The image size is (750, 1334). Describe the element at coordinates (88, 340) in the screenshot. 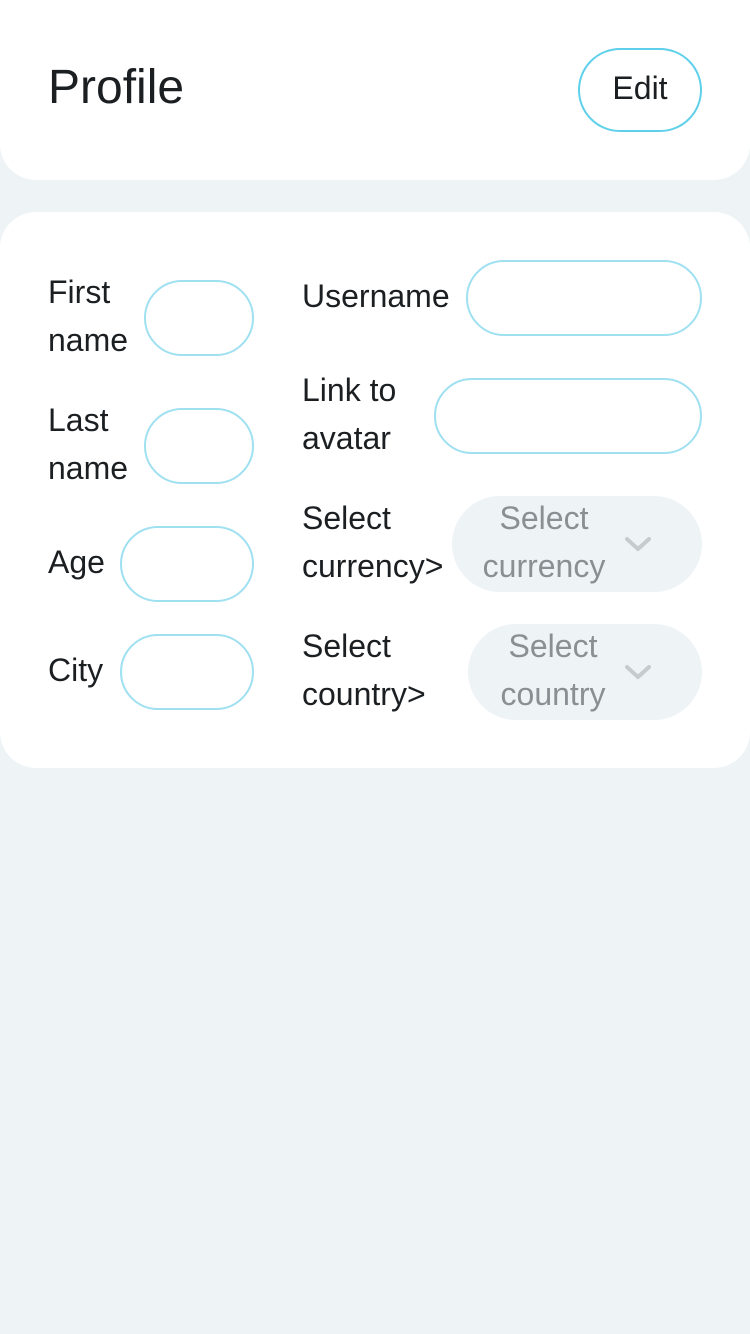

I see `first-name-label-line2: name` at that location.